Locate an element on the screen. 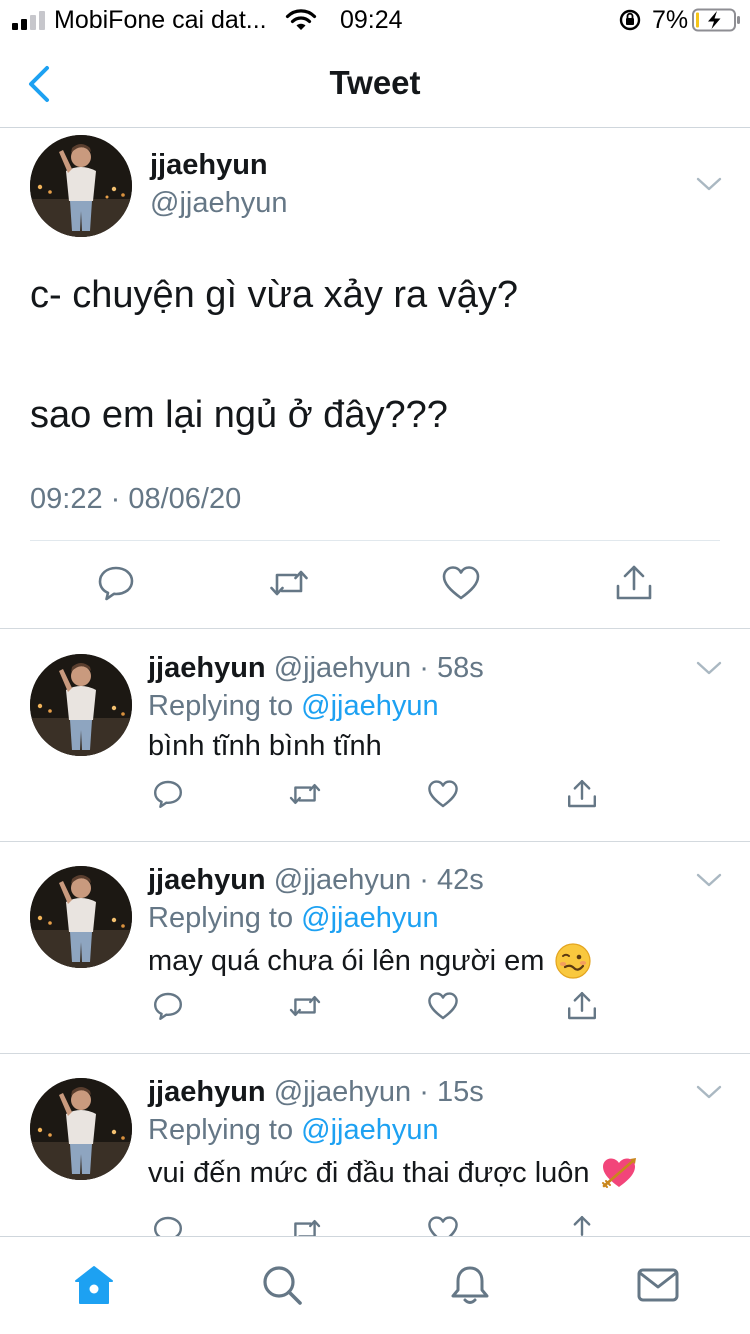 Image resolution: width=750 pixels, height=1334 pixels. orientation-lock-icon is located at coordinates (630, 20).